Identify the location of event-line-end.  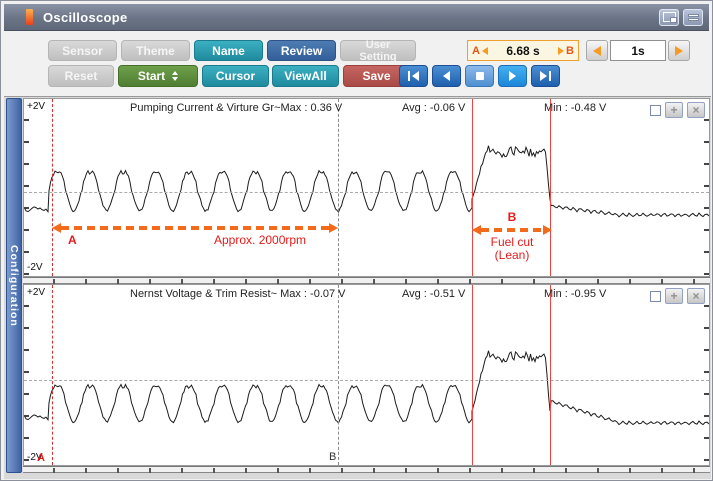
(550, 375).